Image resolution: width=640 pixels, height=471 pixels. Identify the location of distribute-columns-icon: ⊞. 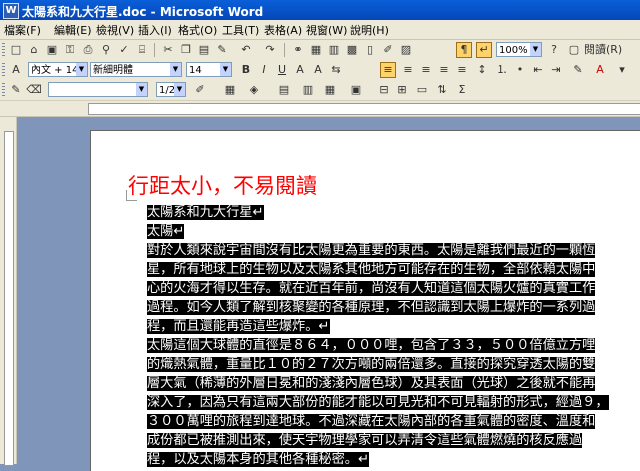
(402, 90).